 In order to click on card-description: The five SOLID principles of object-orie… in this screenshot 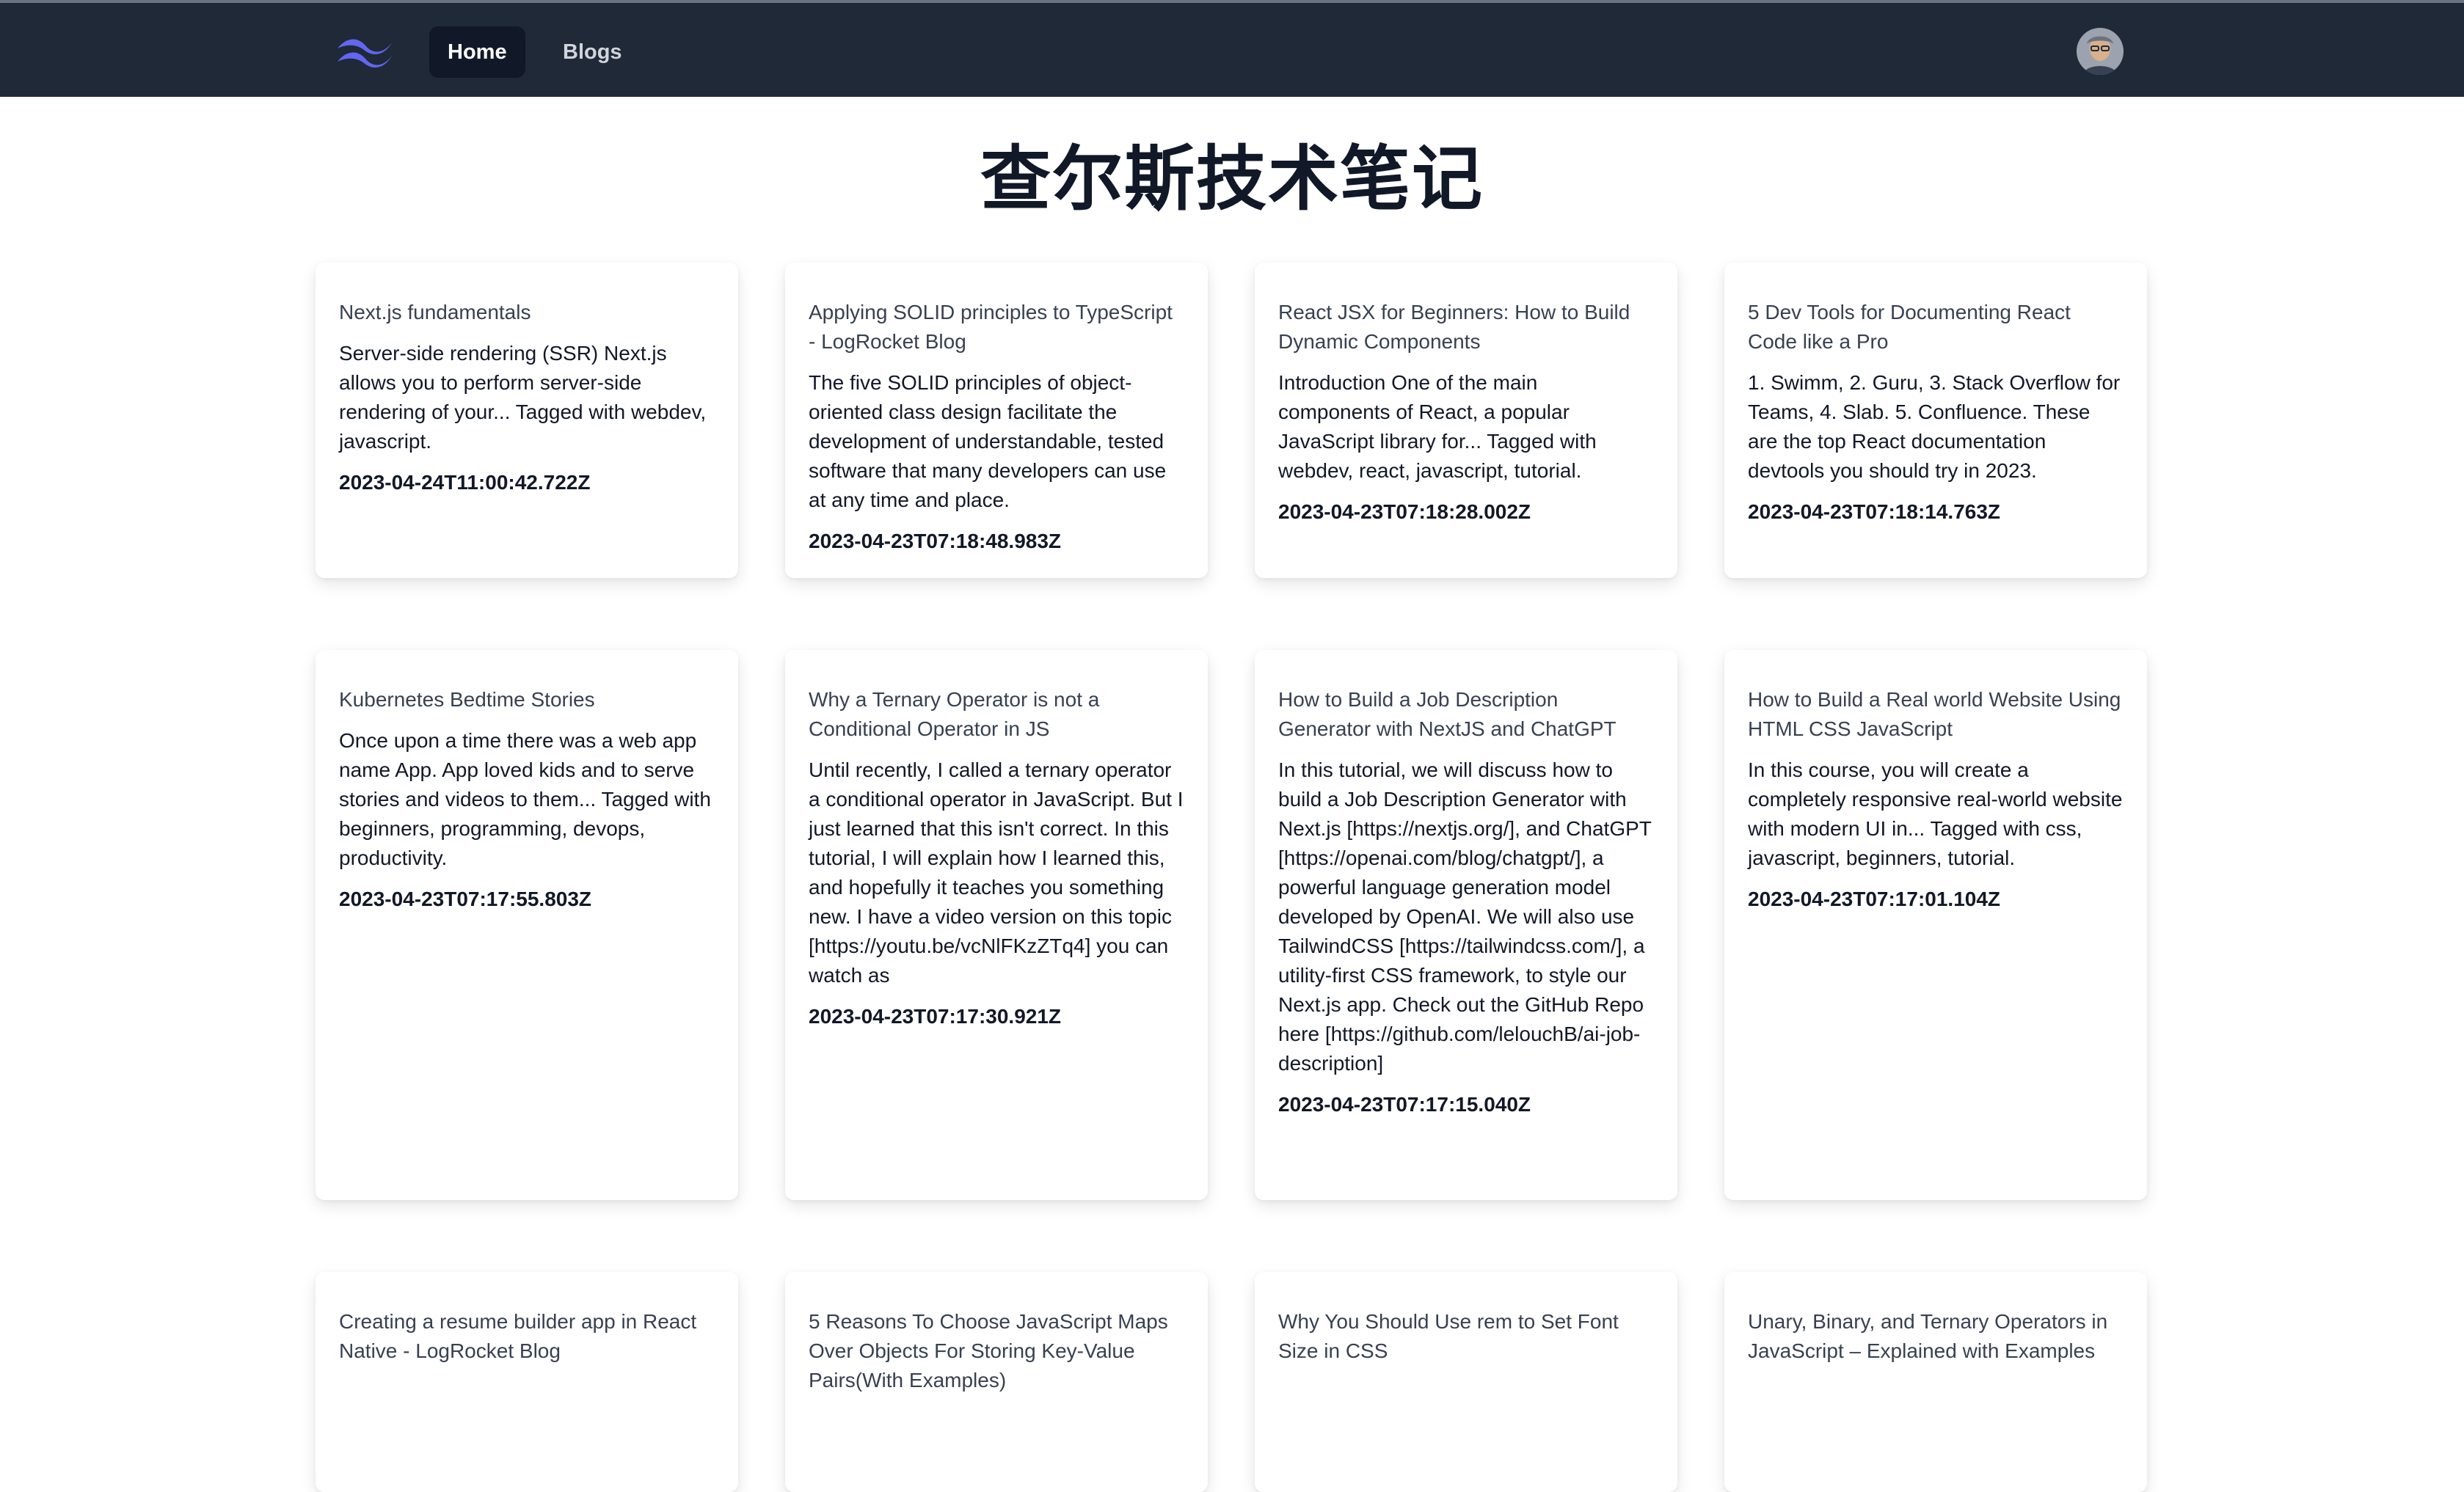, I will do `click(988, 441)`.